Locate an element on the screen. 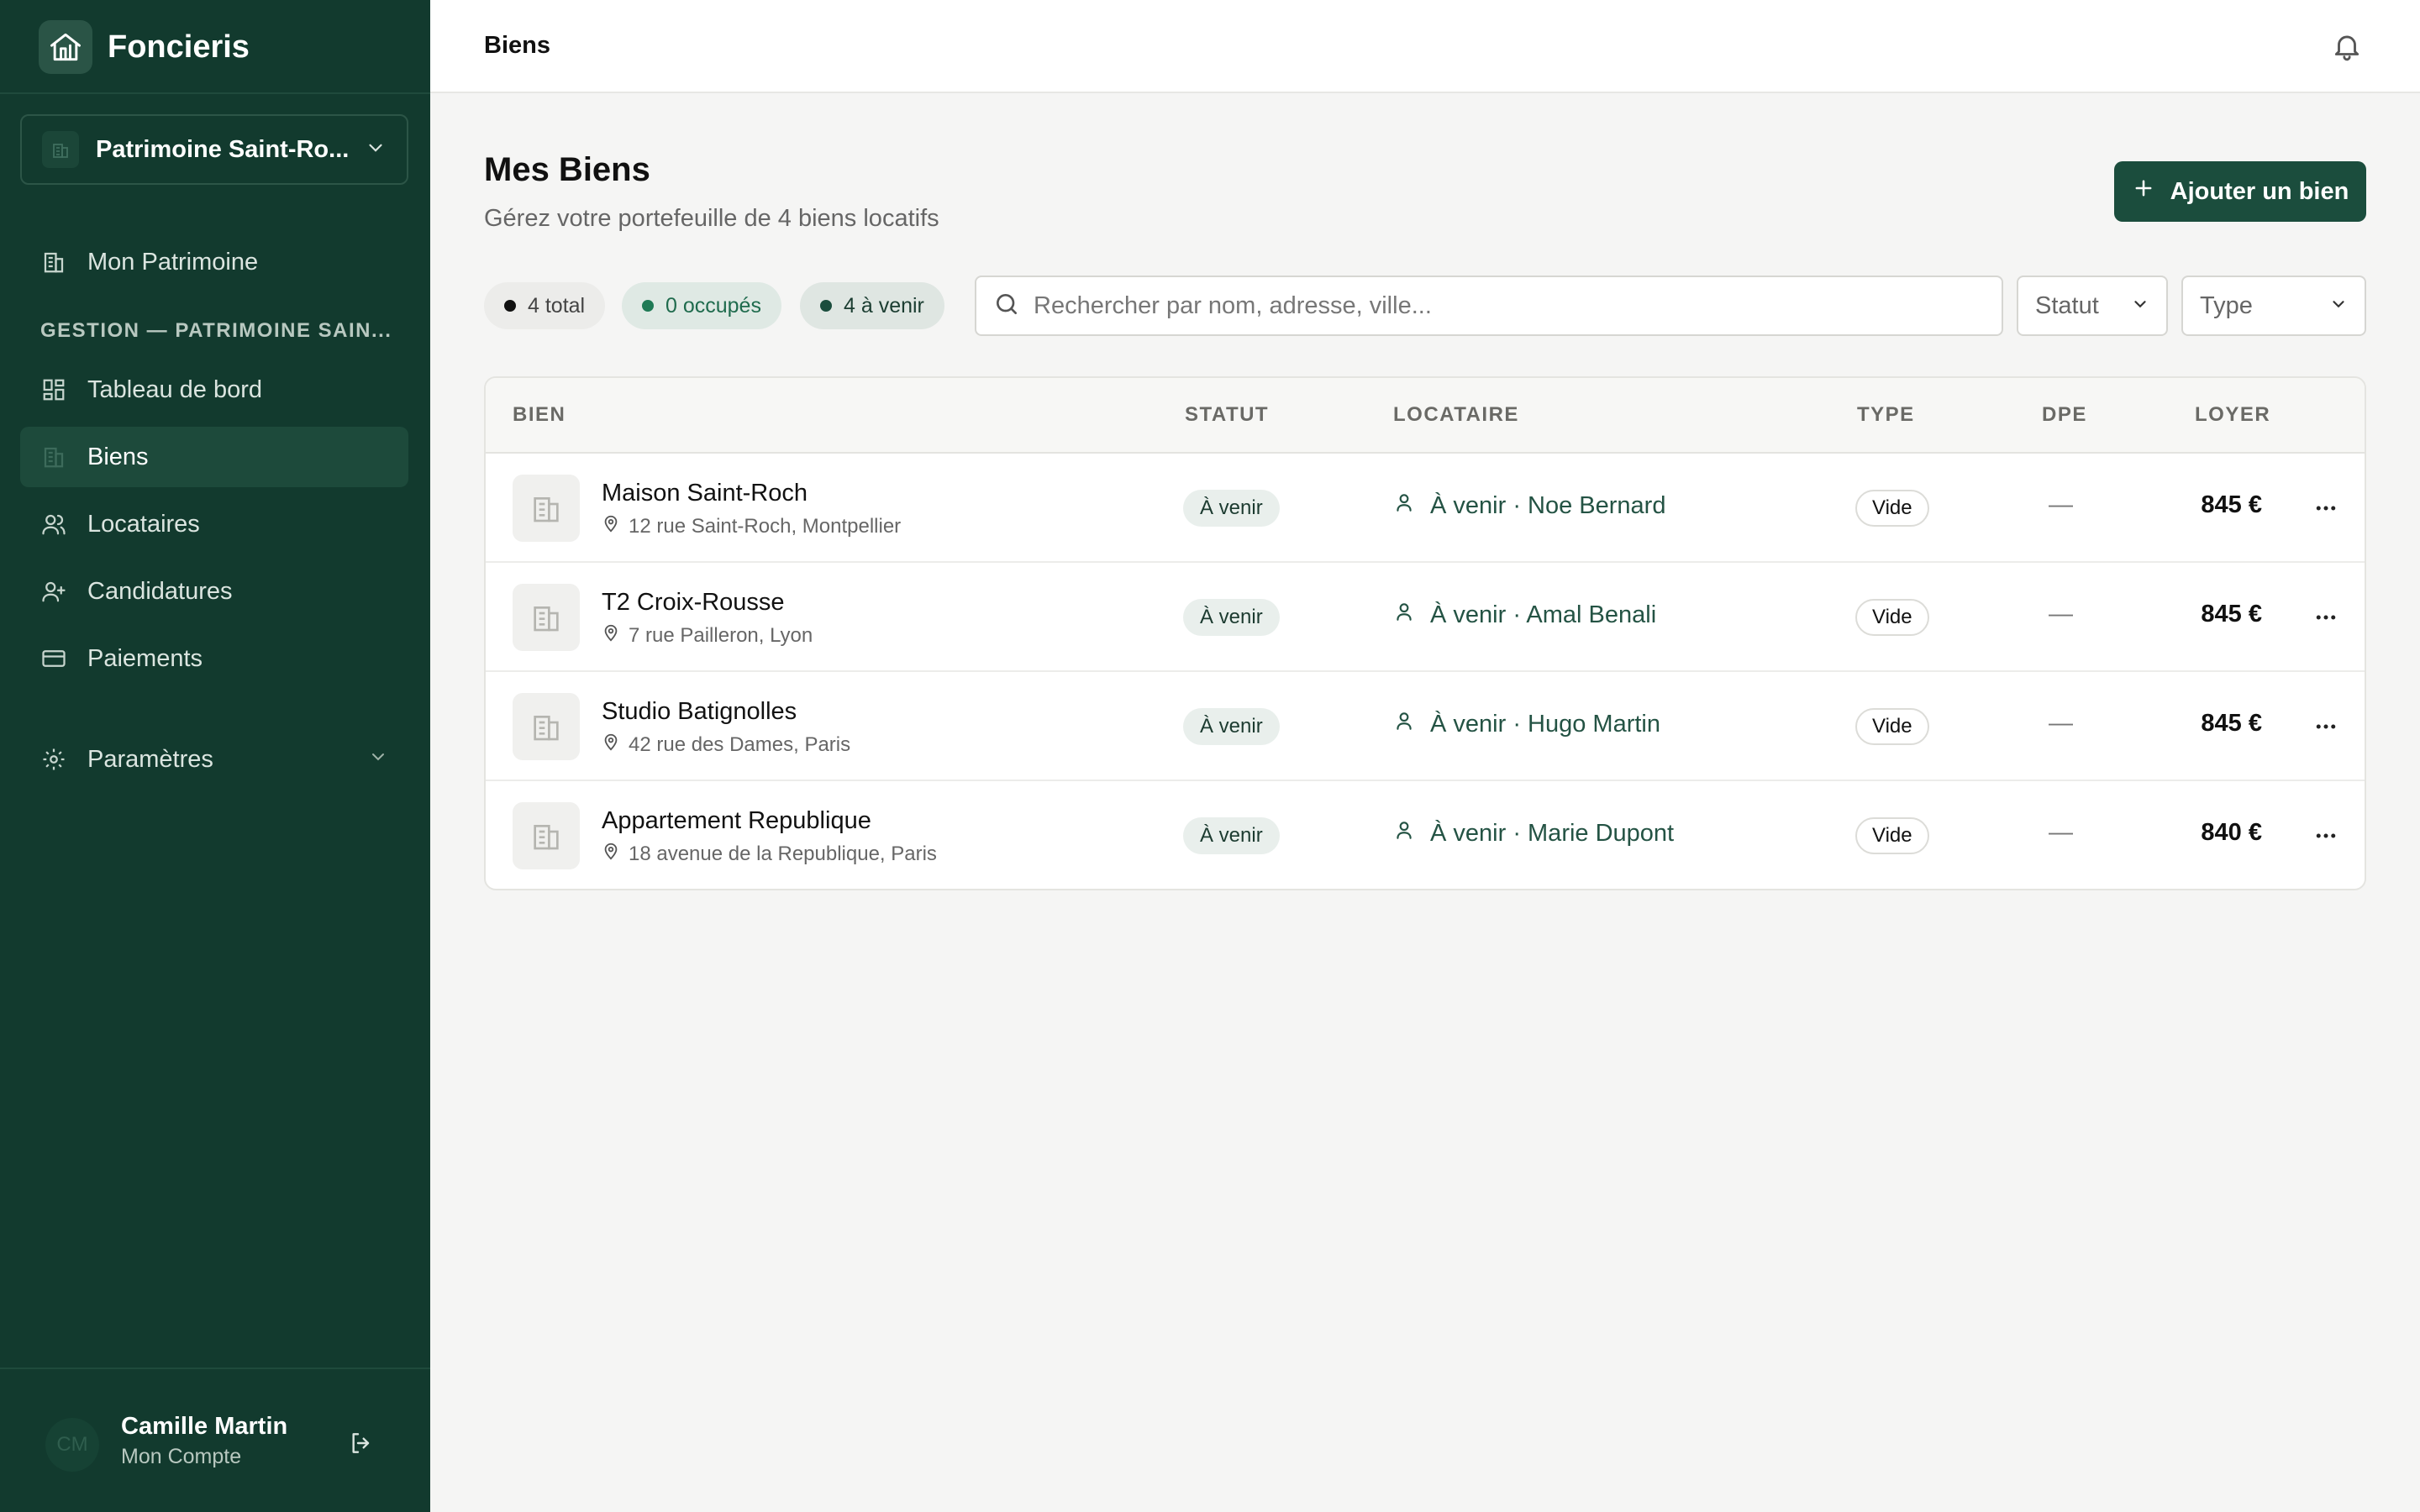 The image size is (2420, 1512). chip-label: 4 à venir is located at coordinates (884, 305).